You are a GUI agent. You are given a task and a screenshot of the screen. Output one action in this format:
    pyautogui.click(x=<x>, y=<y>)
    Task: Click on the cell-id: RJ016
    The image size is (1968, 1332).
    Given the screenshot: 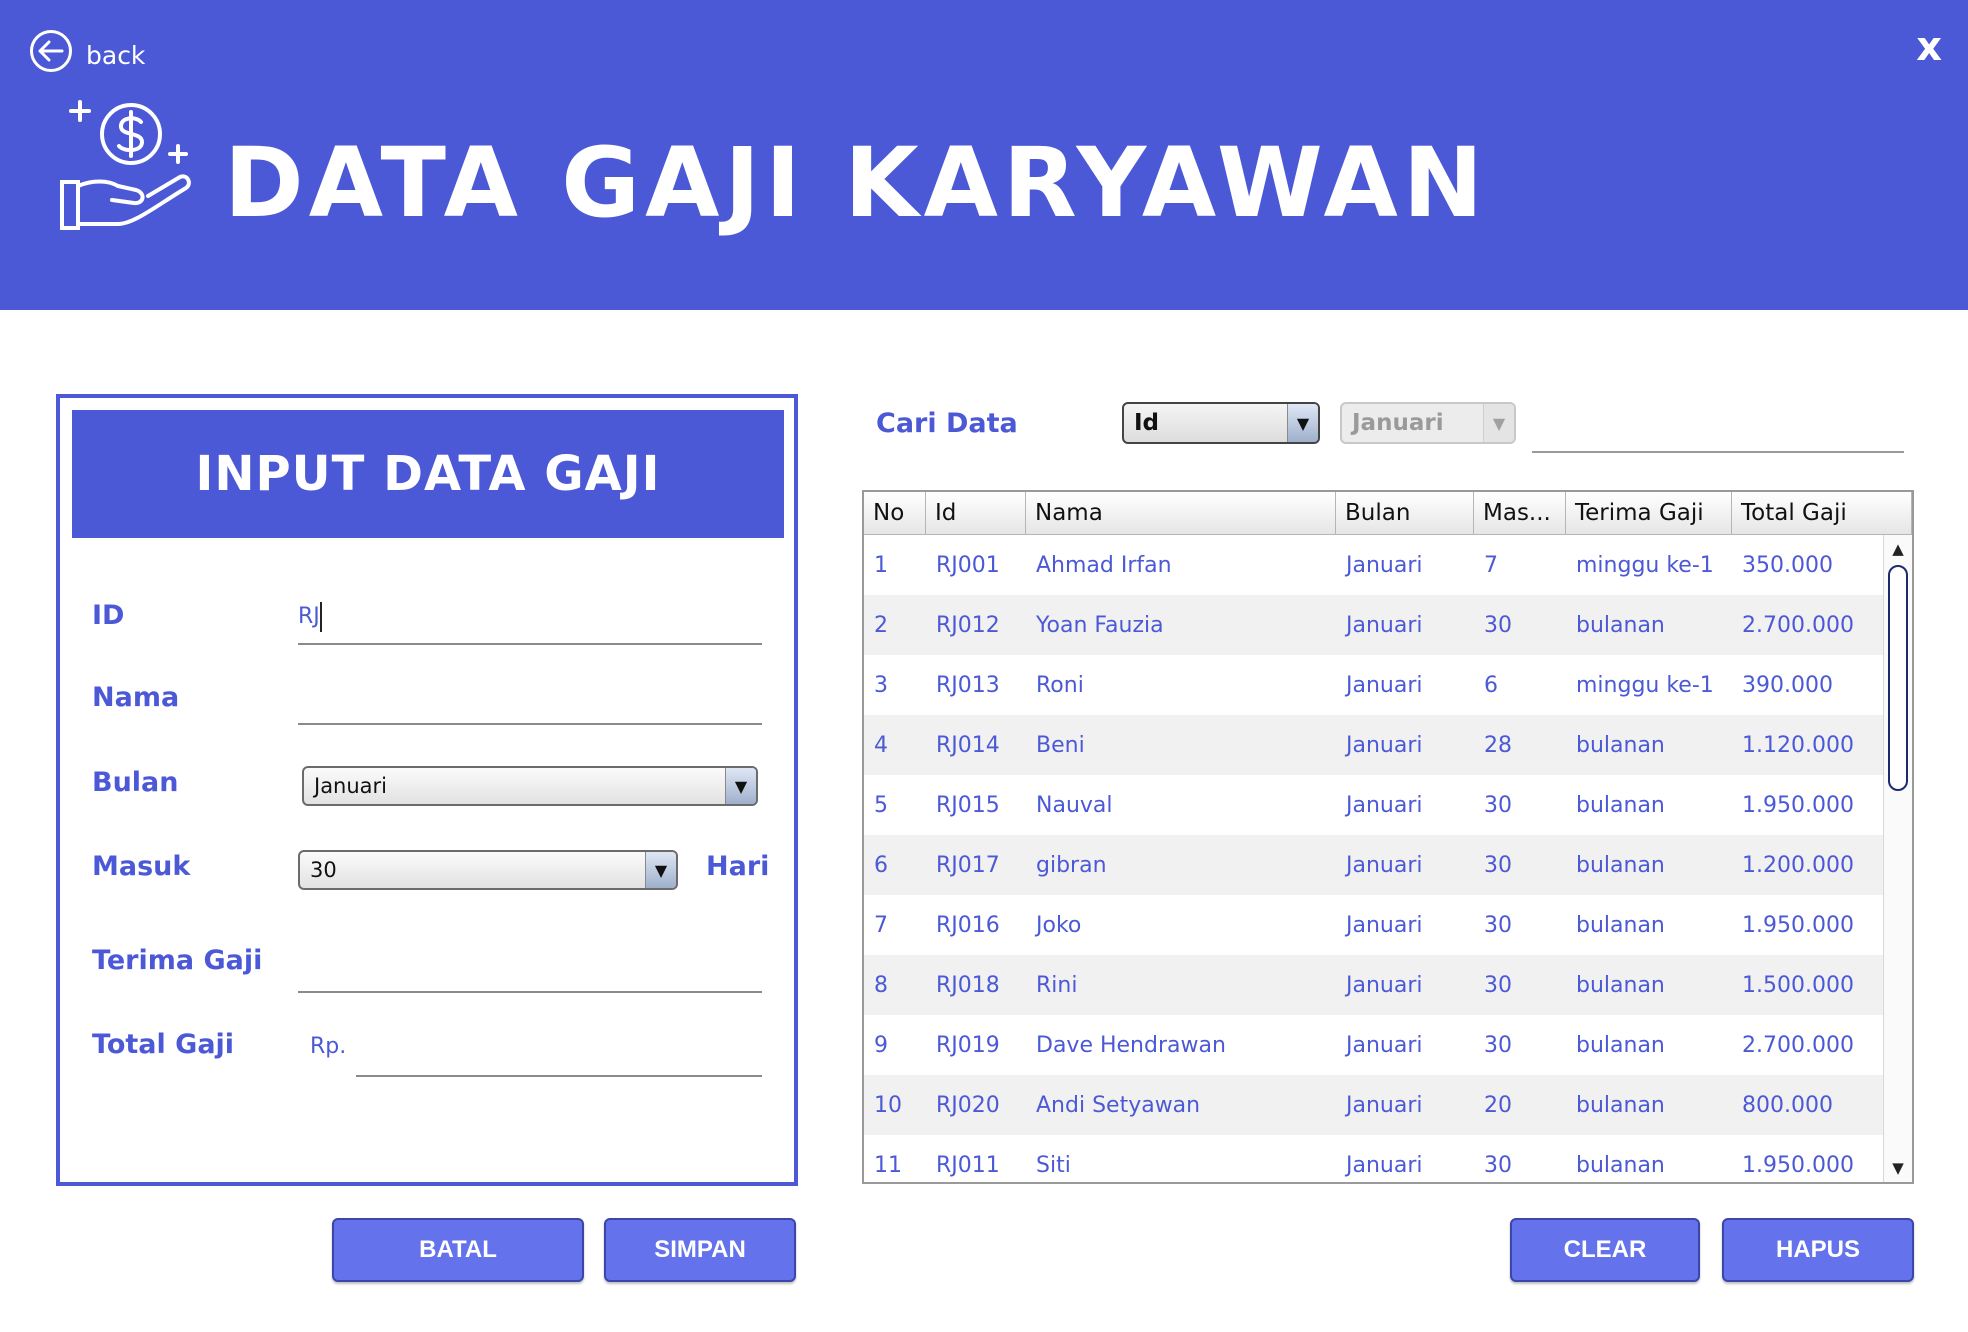 What is the action you would take?
    pyautogui.click(x=968, y=925)
    